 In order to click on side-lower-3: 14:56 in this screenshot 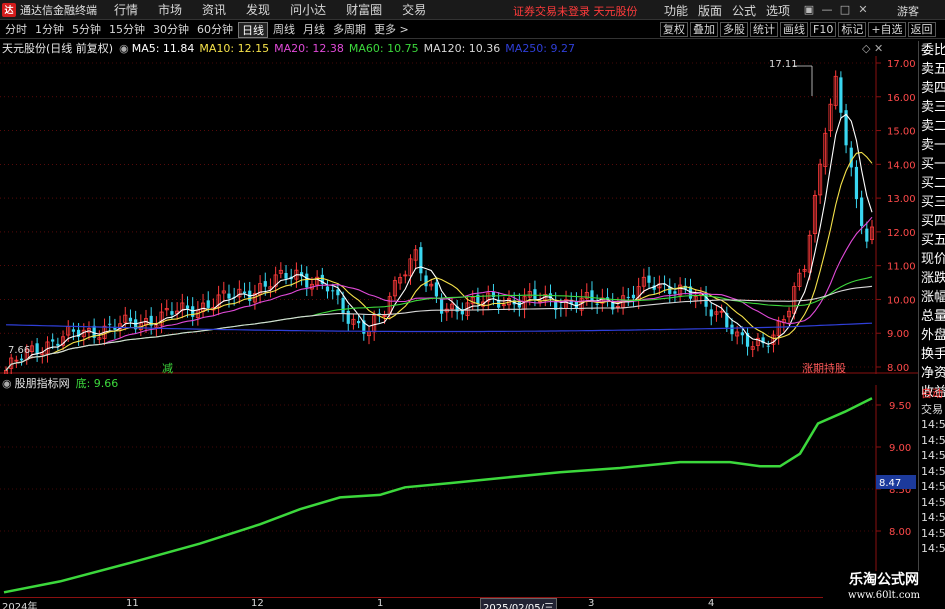, I will do `click(933, 440)`.